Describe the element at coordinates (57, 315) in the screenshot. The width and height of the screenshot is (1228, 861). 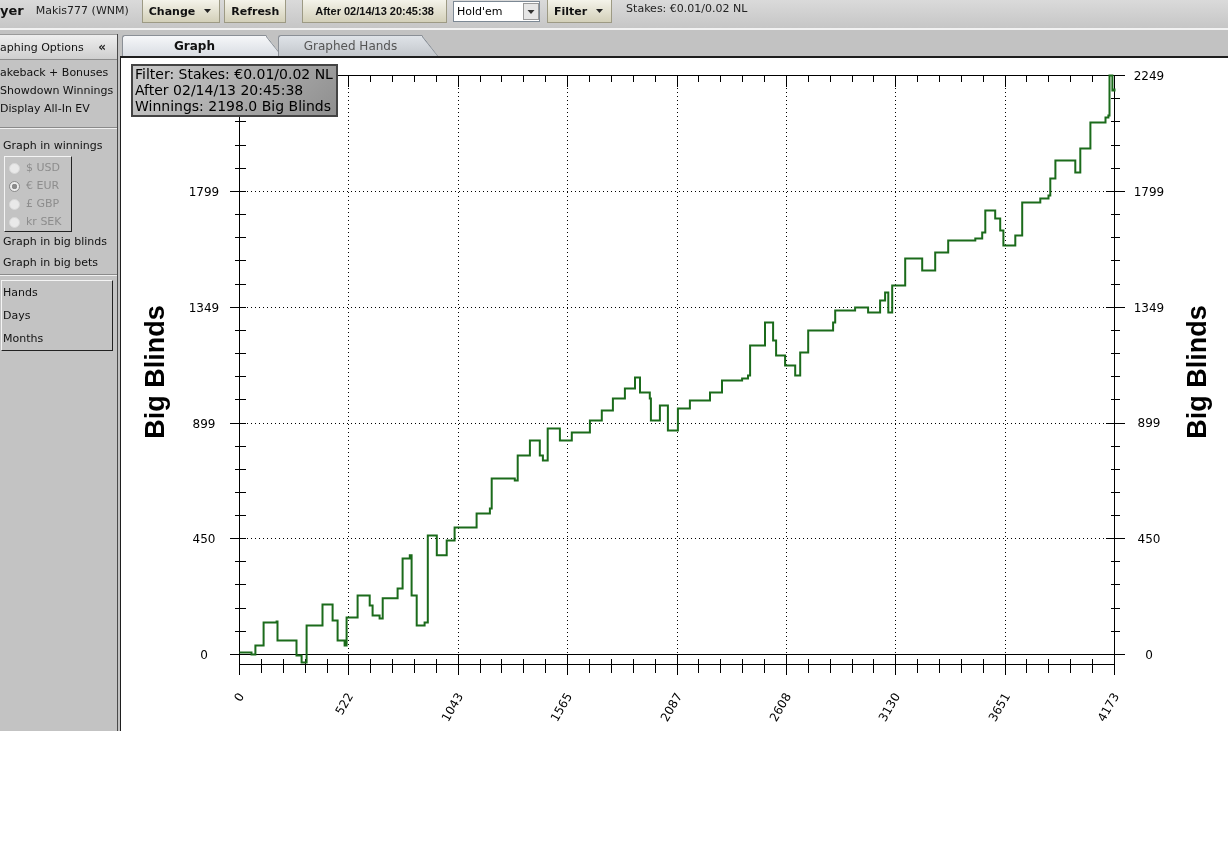
I see `period-option: Days` at that location.